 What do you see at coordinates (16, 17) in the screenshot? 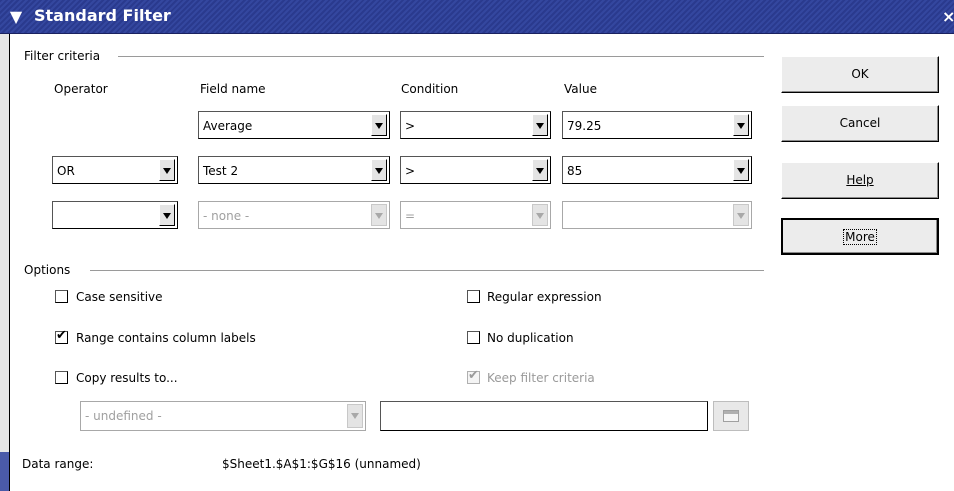
I see `window-menu-chevron-down-icon: ▼` at bounding box center [16, 17].